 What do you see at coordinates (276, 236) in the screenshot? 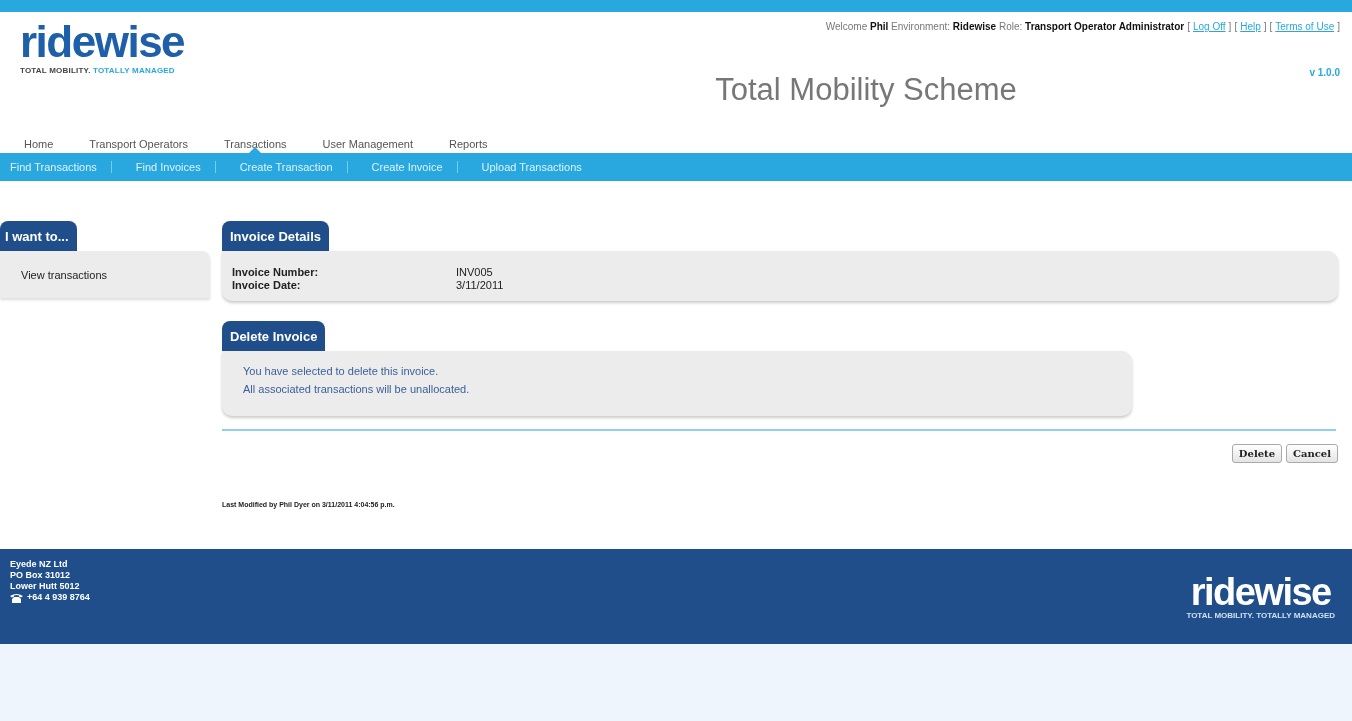
I see `panel-heading: Invoice Details` at bounding box center [276, 236].